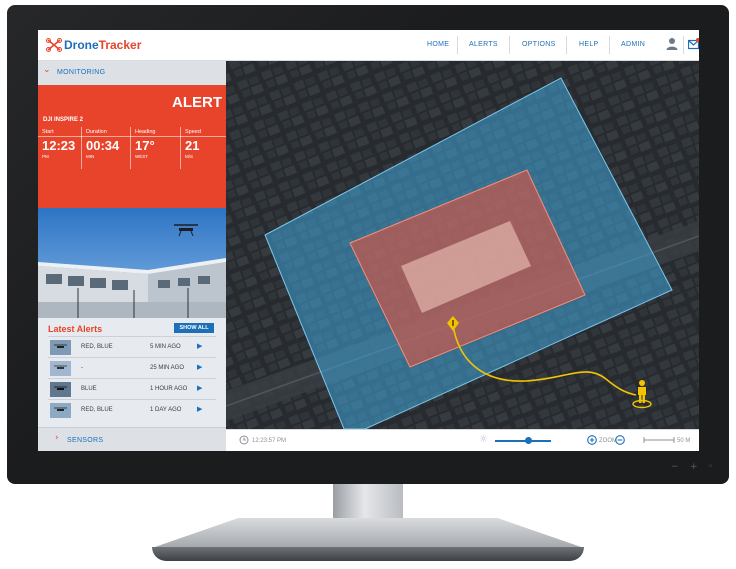 This screenshot has height=569, width=736. I want to click on stat-label: Start, so click(48, 132).